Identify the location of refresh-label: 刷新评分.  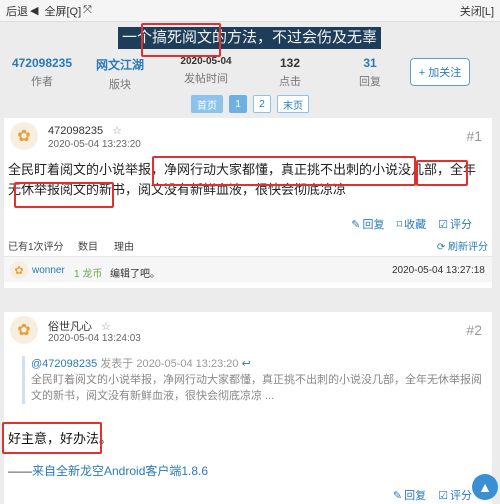
(468, 247).